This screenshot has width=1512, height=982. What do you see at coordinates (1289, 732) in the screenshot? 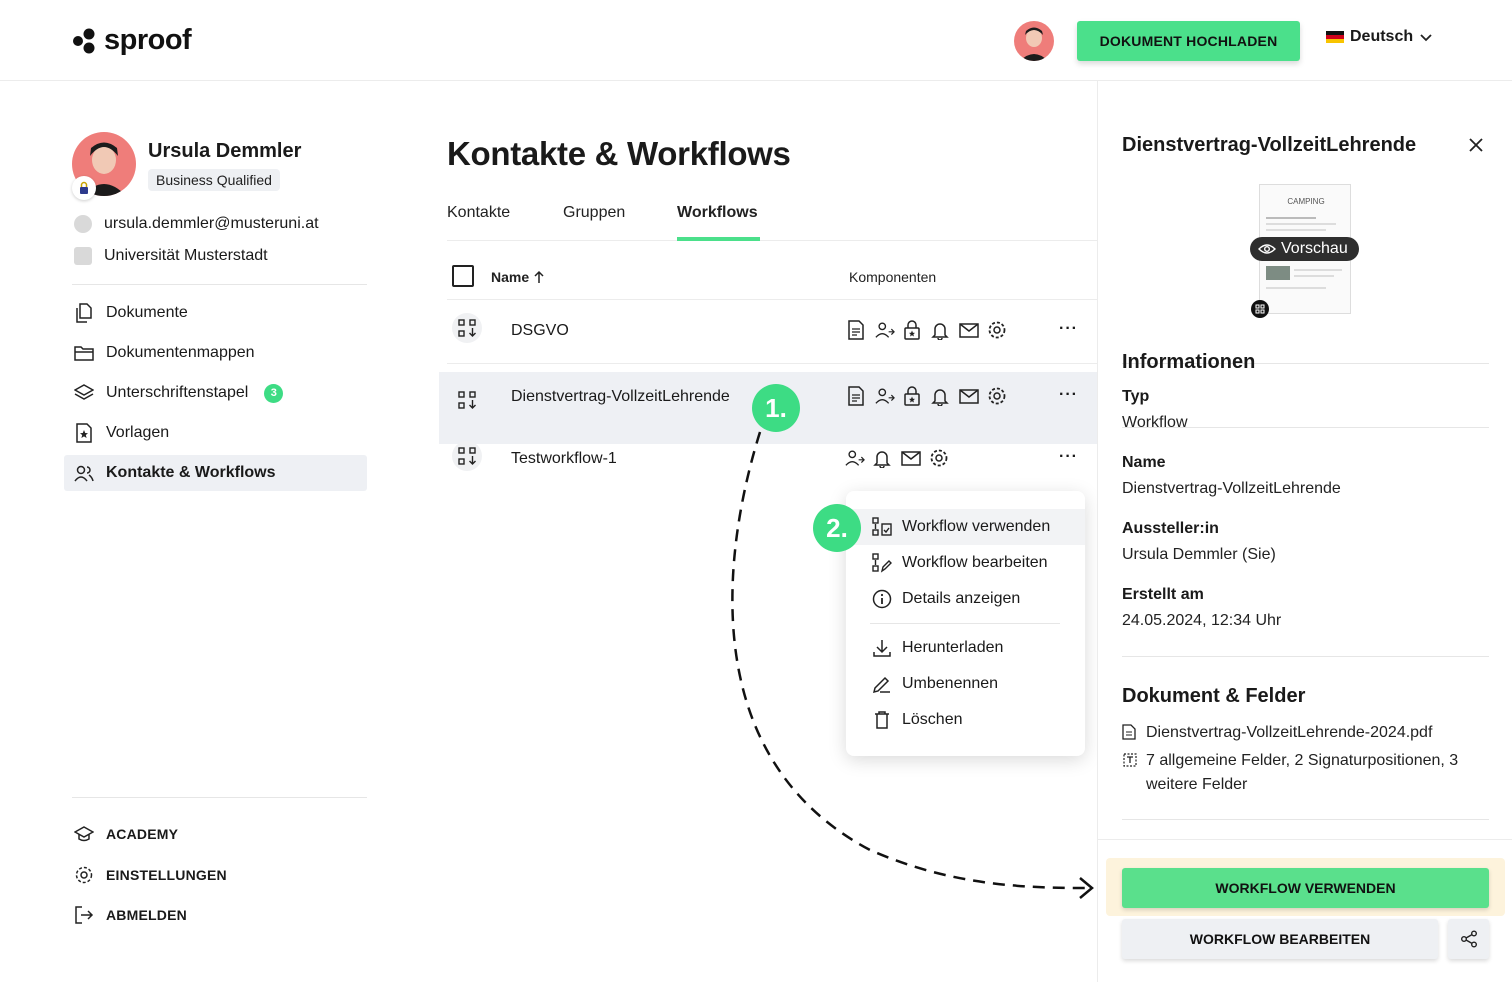
I see `document-file-name: Dienstvertrag-VollzeitLehrende-2024.pdf` at bounding box center [1289, 732].